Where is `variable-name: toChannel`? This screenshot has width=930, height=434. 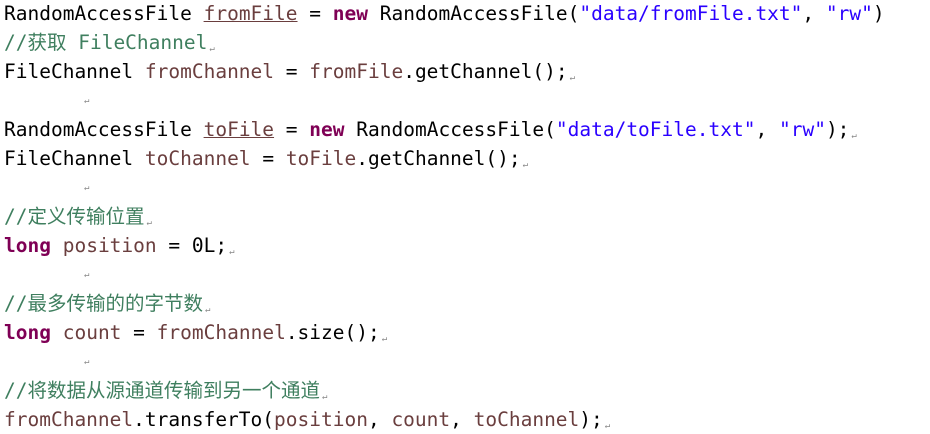
variable-name: toChannel is located at coordinates (197, 158).